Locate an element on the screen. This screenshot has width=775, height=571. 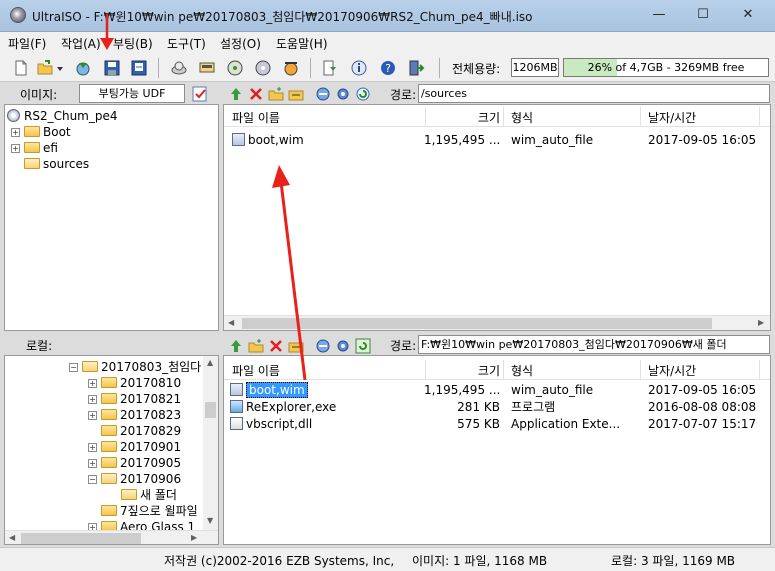
arrow-head-files is located at coordinates (281, 176).